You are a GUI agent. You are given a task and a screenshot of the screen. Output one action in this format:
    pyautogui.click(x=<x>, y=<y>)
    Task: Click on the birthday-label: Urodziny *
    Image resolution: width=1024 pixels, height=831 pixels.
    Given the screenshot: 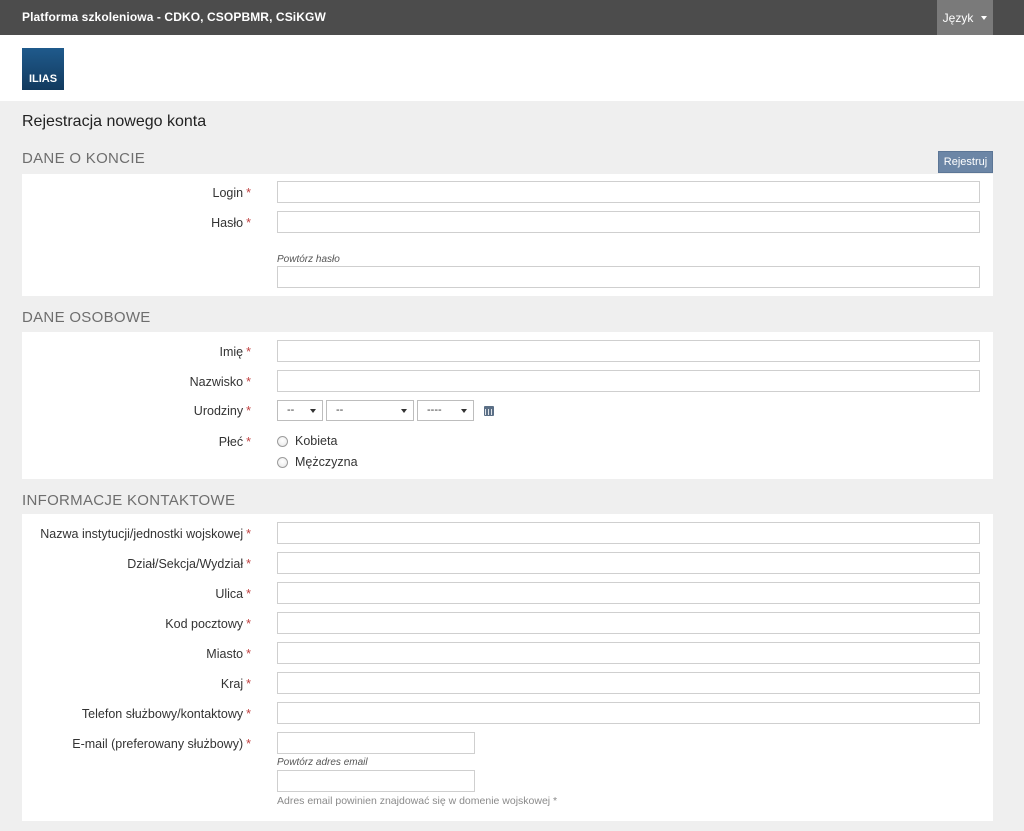 What is the action you would take?
    pyautogui.click(x=222, y=411)
    